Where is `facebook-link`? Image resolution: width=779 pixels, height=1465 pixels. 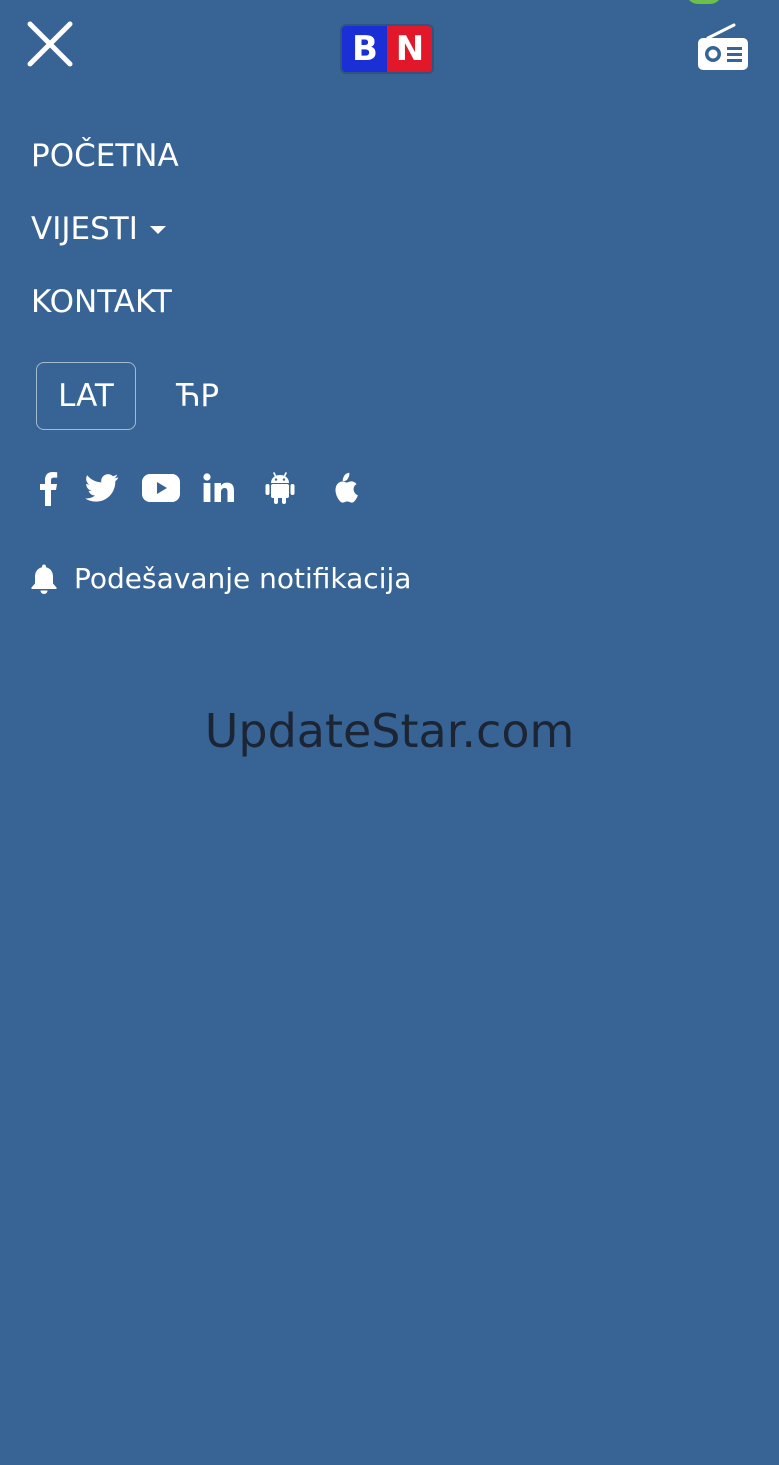
facebook-link is located at coordinates (48, 488).